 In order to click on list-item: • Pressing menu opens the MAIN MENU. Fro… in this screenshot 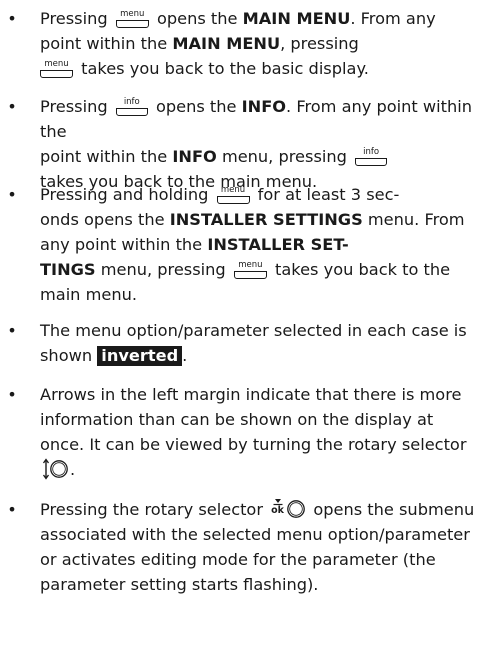, I will do `click(243, 43)`.